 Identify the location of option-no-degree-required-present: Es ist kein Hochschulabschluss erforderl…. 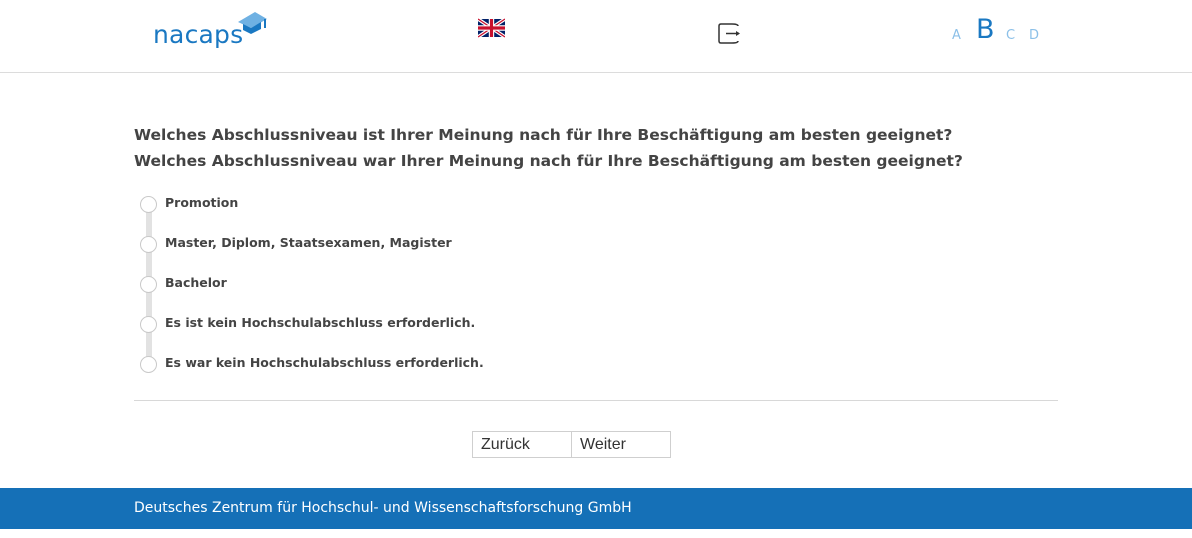
(380, 324).